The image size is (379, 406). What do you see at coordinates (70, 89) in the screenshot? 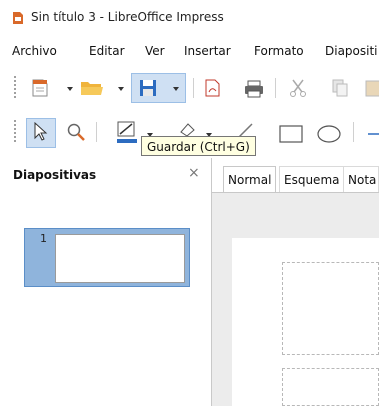
I see `new-dropdown-icon` at bounding box center [70, 89].